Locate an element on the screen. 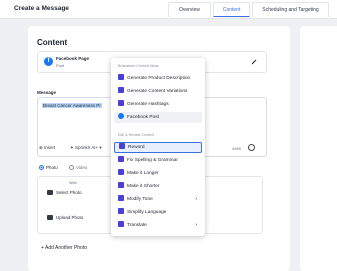 The image size is (337, 271). radio-video-dot is located at coordinates (71, 167).